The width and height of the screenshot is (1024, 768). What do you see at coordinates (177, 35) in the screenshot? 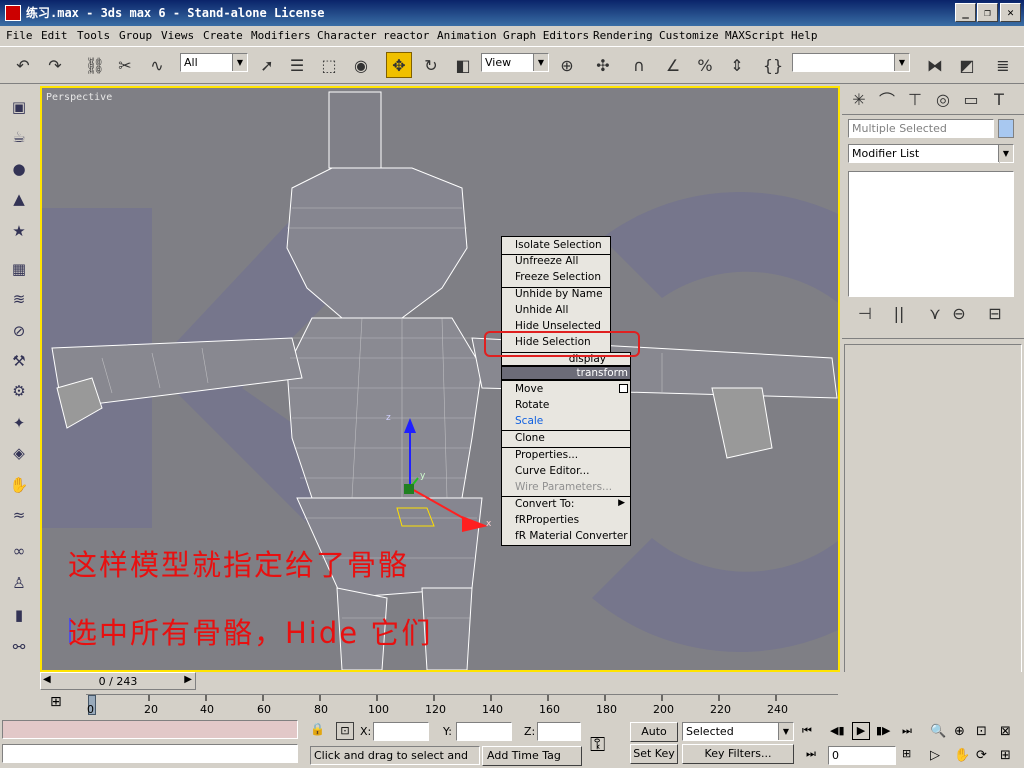
I see `menu-views: Views` at bounding box center [177, 35].